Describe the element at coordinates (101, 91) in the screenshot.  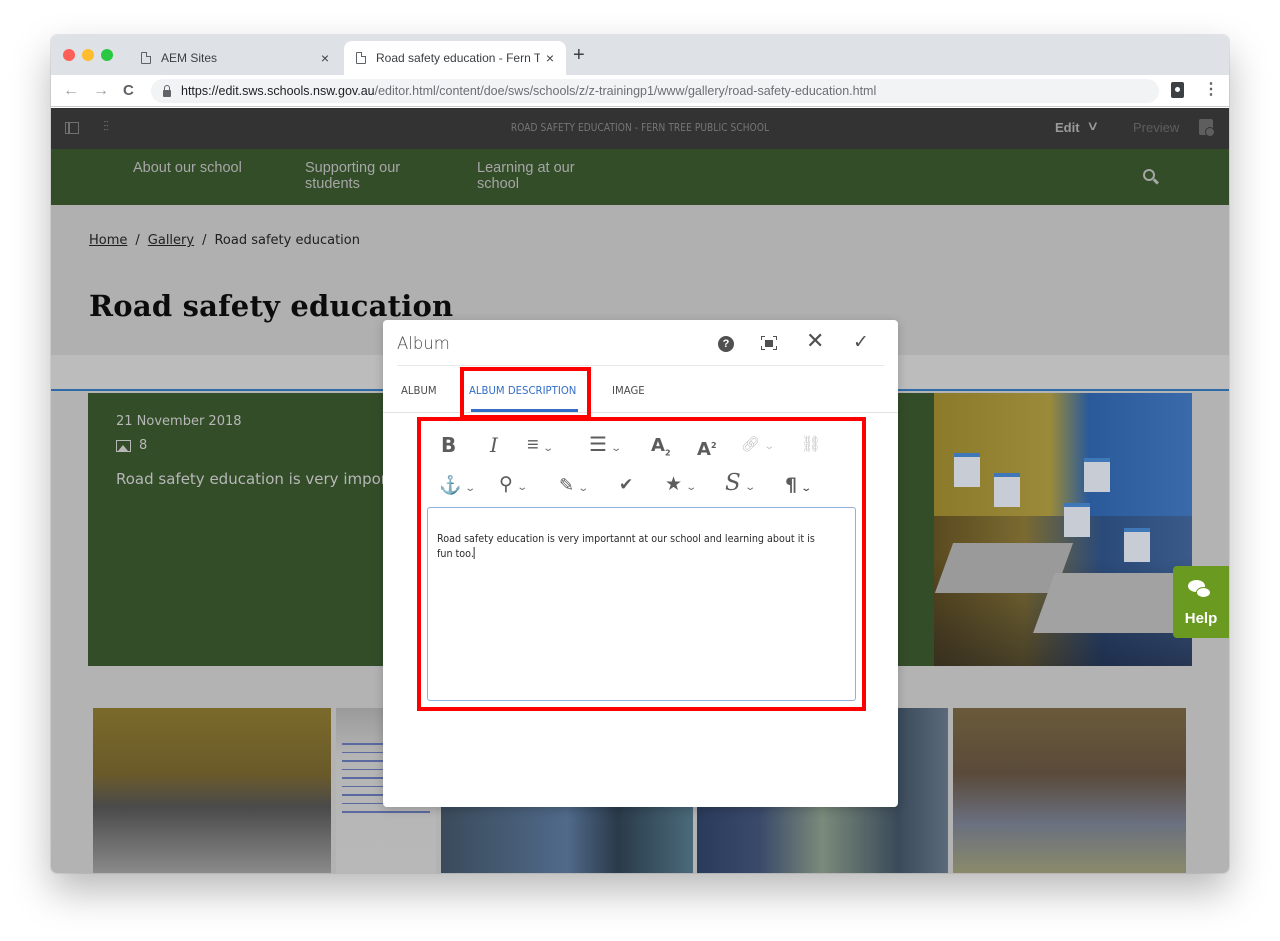
I see `forward-arrow-icon: →` at that location.